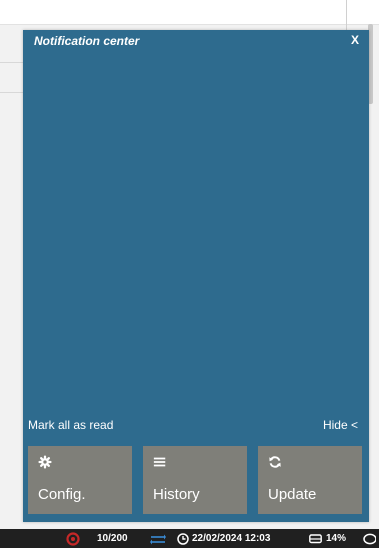 The height and width of the screenshot is (548, 379). What do you see at coordinates (158, 538) in the screenshot?
I see `sync-icon` at bounding box center [158, 538].